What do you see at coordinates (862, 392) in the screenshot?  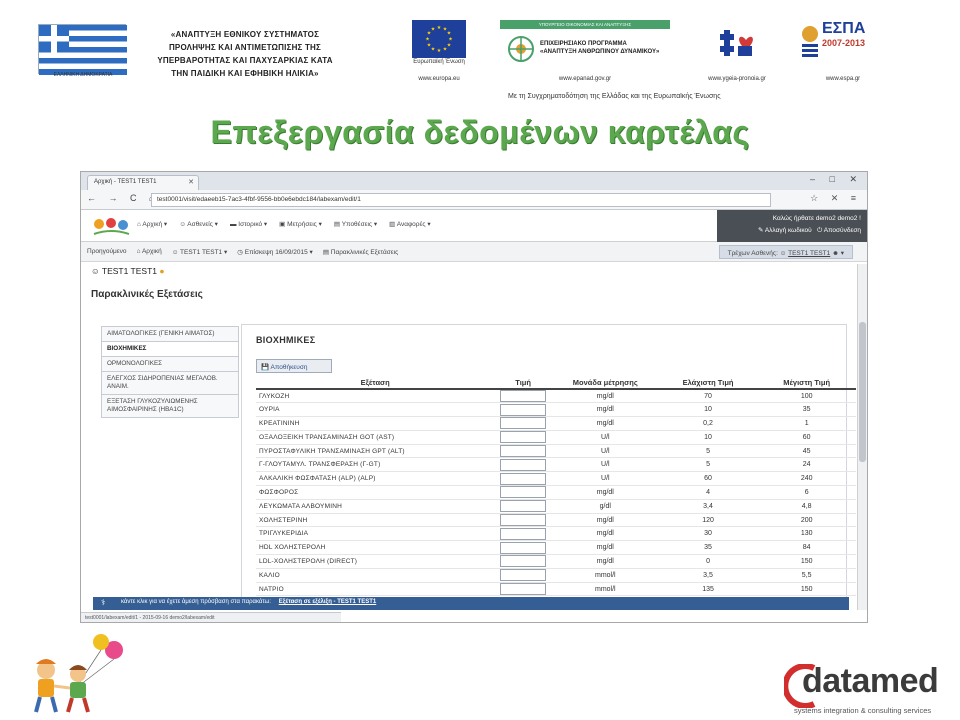 I see `scrollbar-thumb` at bounding box center [862, 392].